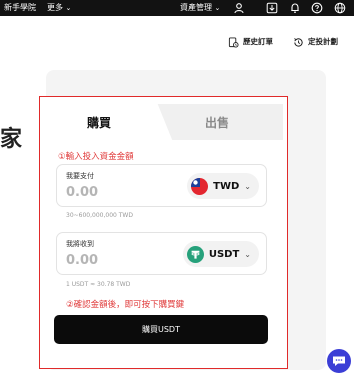 This screenshot has width=354, height=381. I want to click on history-orders-label: 歷史訂單, so click(258, 41).